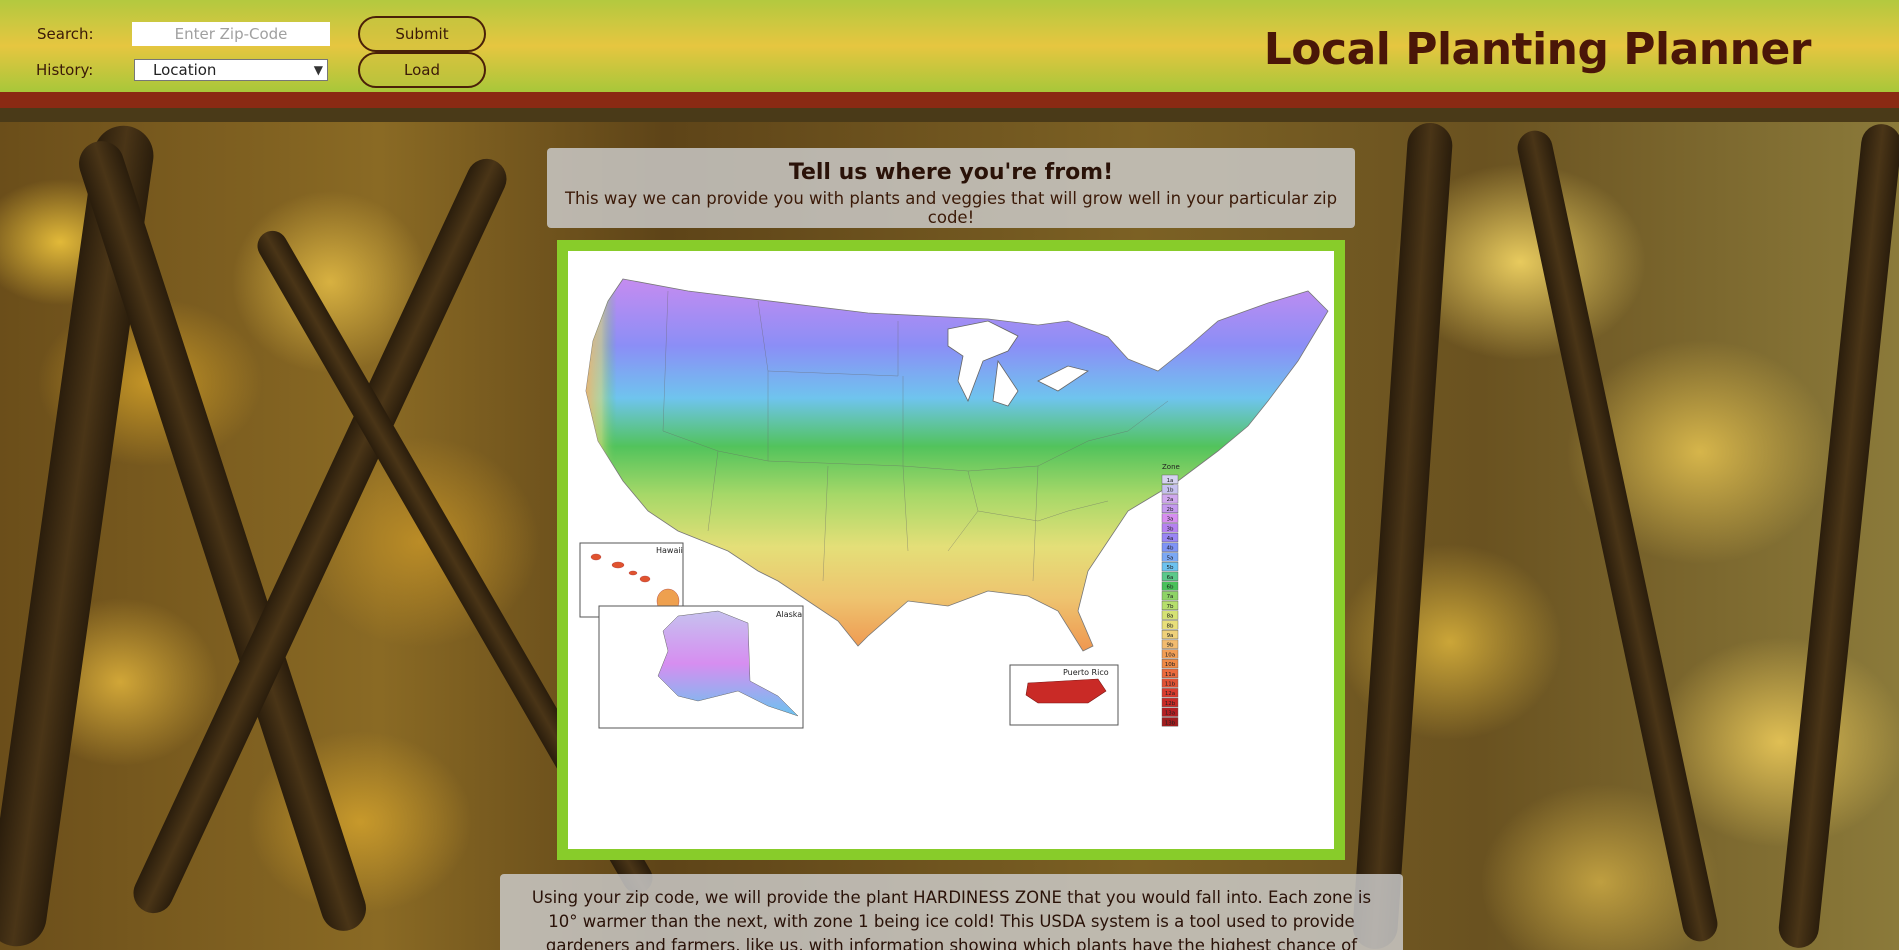  What do you see at coordinates (65, 34) in the screenshot?
I see `search-label: Search:` at bounding box center [65, 34].